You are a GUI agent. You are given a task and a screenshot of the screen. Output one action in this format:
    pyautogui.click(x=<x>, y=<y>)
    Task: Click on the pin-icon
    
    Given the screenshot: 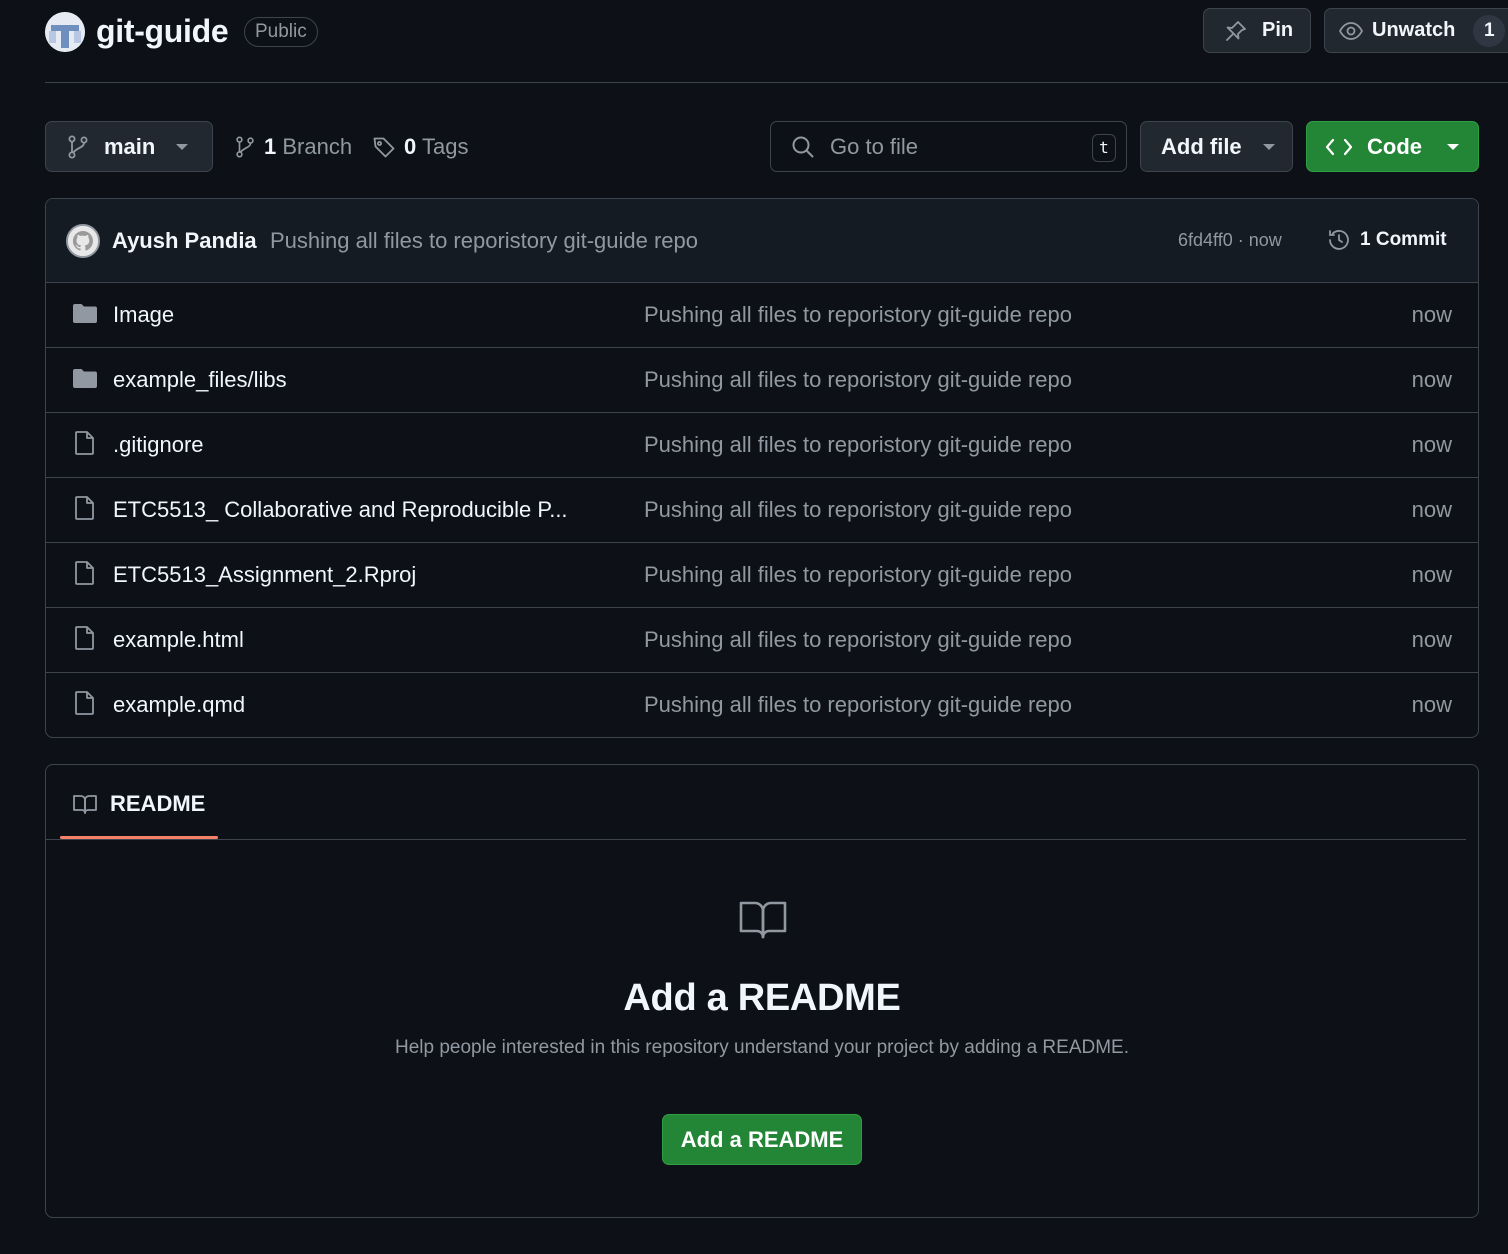 What is the action you would take?
    pyautogui.click(x=1236, y=31)
    